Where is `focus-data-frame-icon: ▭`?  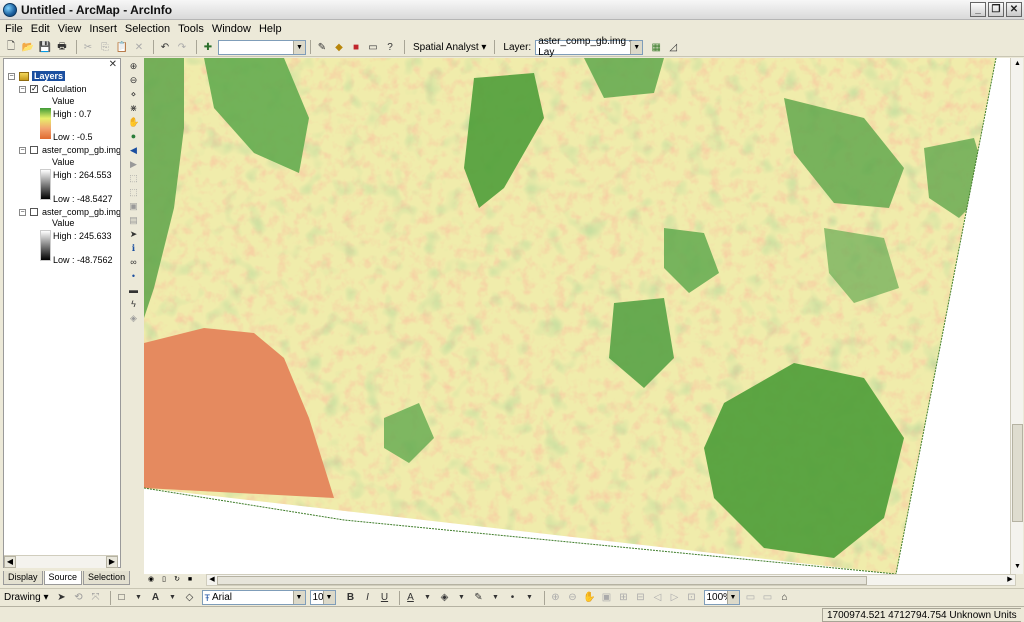
focus-data-frame-icon: ▭ is located at coordinates (768, 598).